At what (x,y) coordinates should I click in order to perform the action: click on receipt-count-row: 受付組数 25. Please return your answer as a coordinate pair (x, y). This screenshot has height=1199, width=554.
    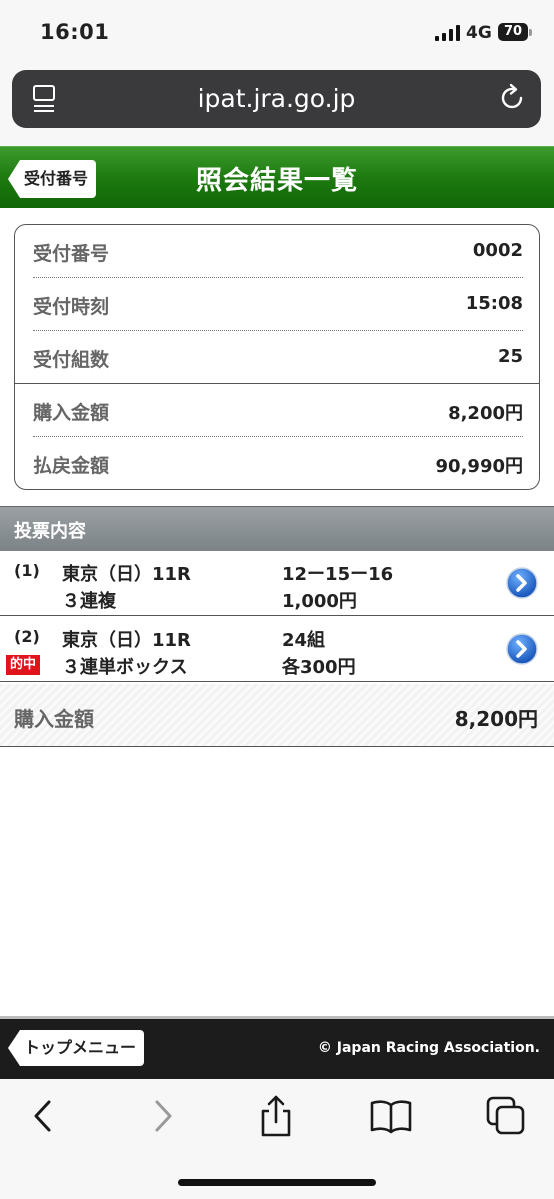
    Looking at the image, I should click on (278, 357).